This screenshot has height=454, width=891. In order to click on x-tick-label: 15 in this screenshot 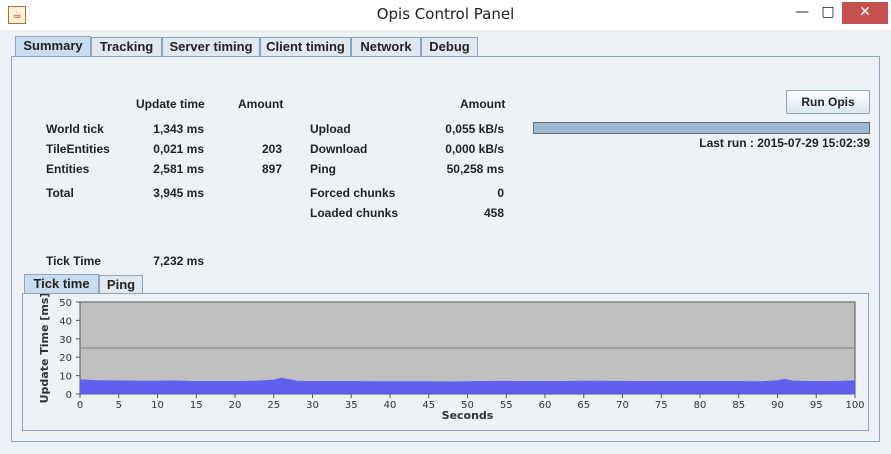, I will do `click(196, 405)`.